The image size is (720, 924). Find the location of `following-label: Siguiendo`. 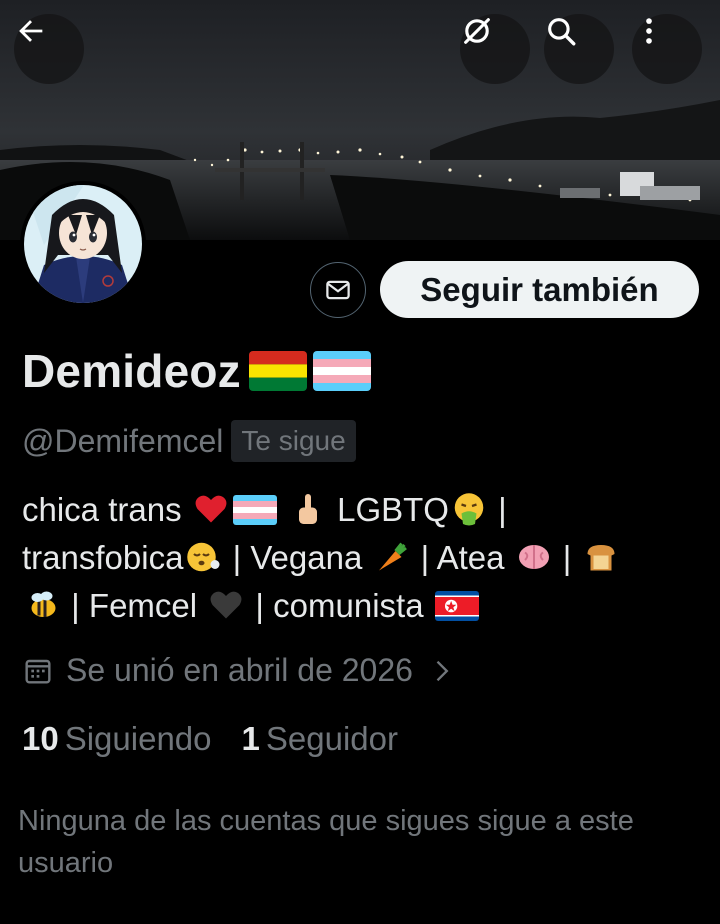

following-label: Siguiendo is located at coordinates (138, 738).